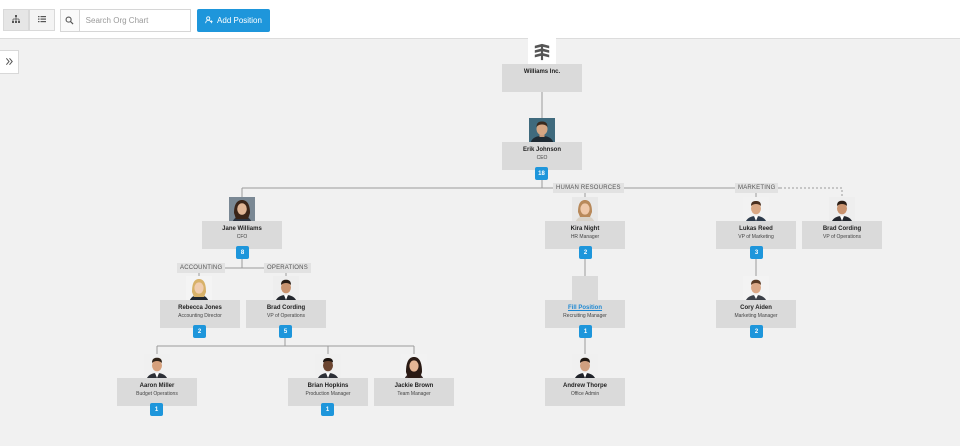 The image size is (960, 446). What do you see at coordinates (756, 252) in the screenshot?
I see `report-count-badge: 3` at bounding box center [756, 252].